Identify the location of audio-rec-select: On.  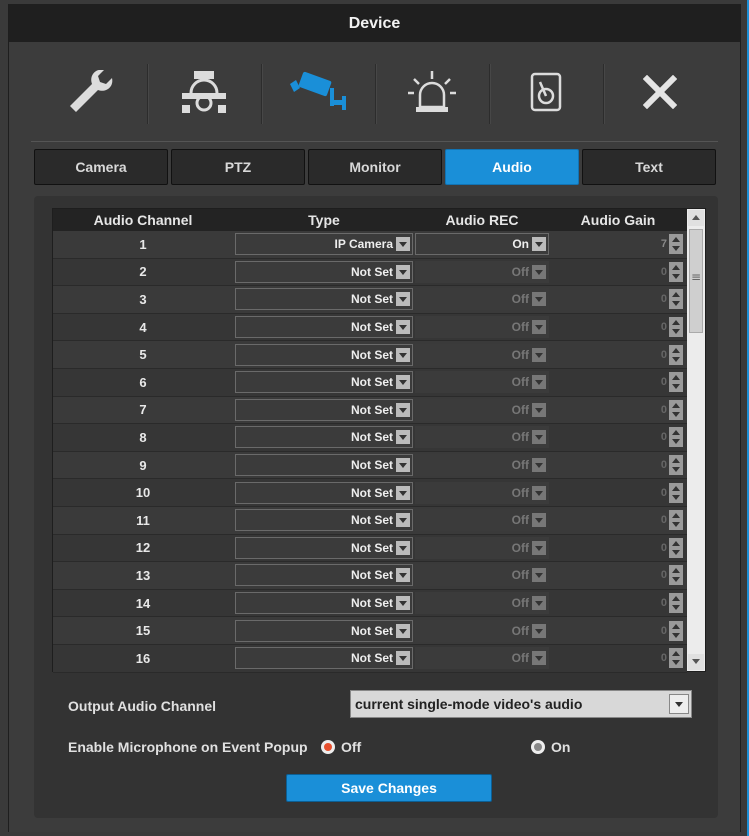
(482, 244).